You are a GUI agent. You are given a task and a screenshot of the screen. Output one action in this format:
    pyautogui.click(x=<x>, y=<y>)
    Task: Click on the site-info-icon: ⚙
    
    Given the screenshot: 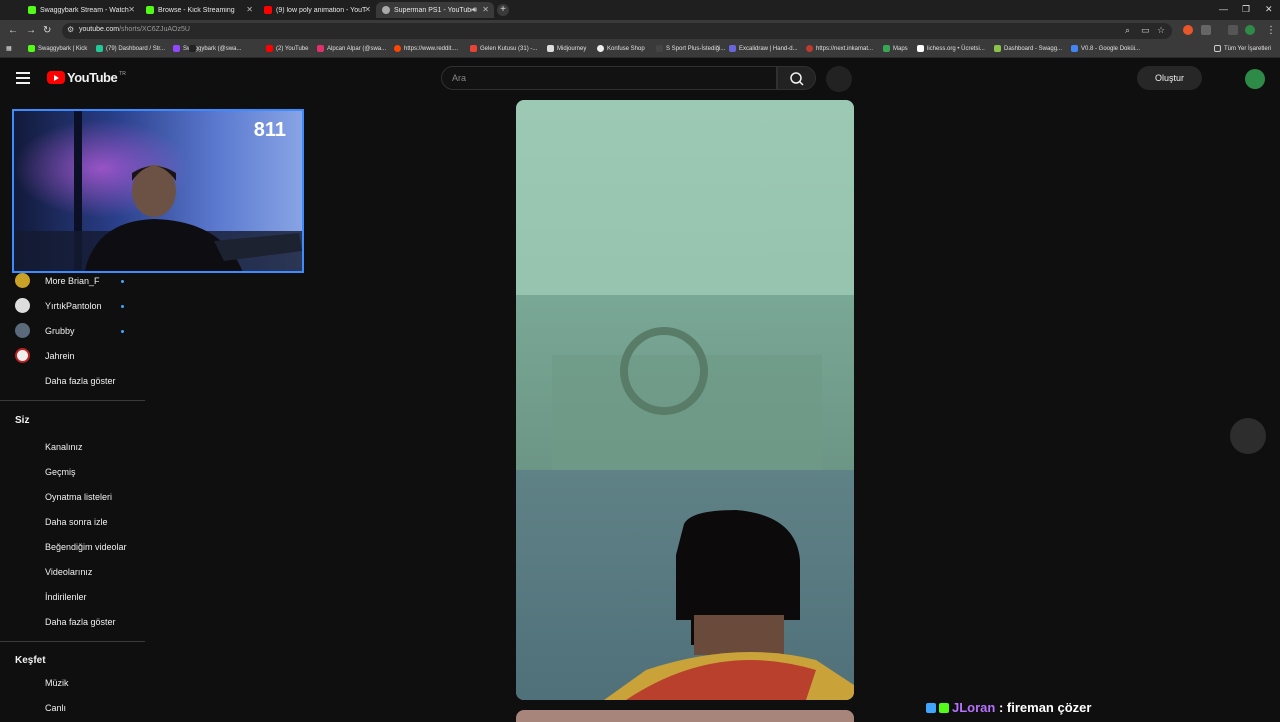 What is the action you would take?
    pyautogui.click(x=70, y=29)
    